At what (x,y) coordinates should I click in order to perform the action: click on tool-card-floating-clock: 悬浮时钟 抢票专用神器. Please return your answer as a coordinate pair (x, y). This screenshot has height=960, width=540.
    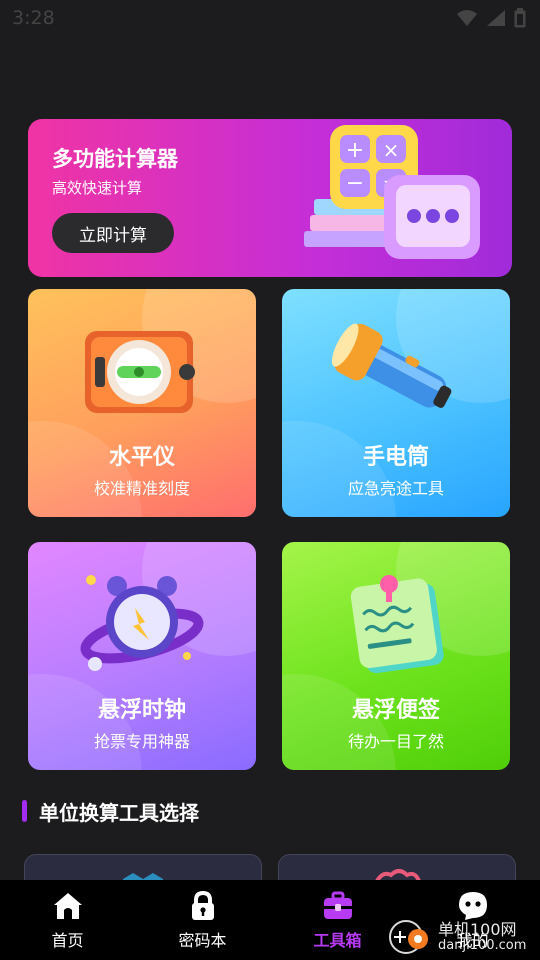
    Looking at the image, I should click on (142, 656).